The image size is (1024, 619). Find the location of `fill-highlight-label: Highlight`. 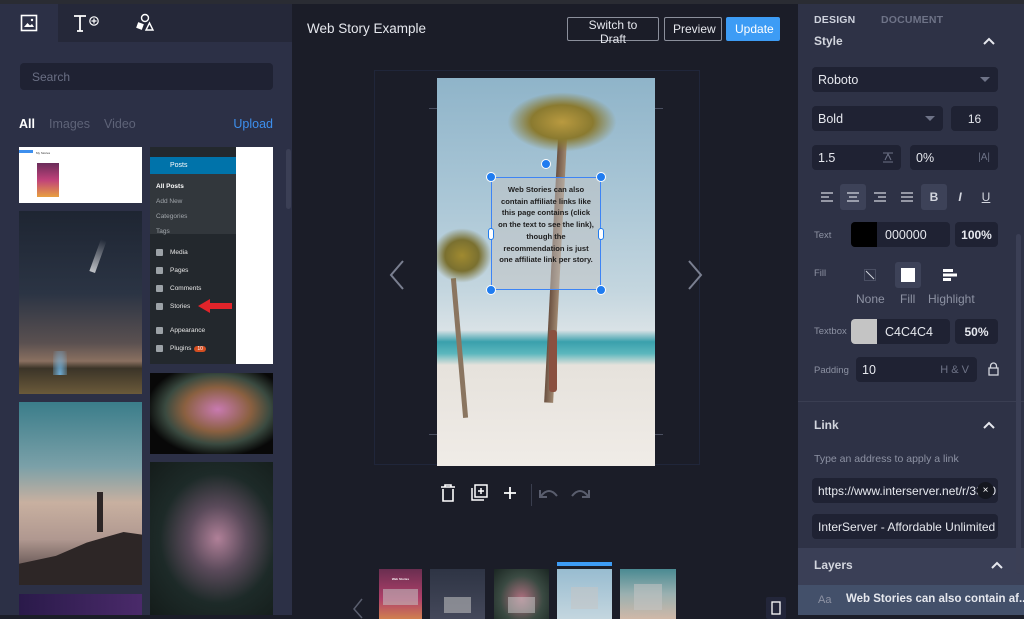

fill-highlight-label: Highlight is located at coordinates (951, 299).